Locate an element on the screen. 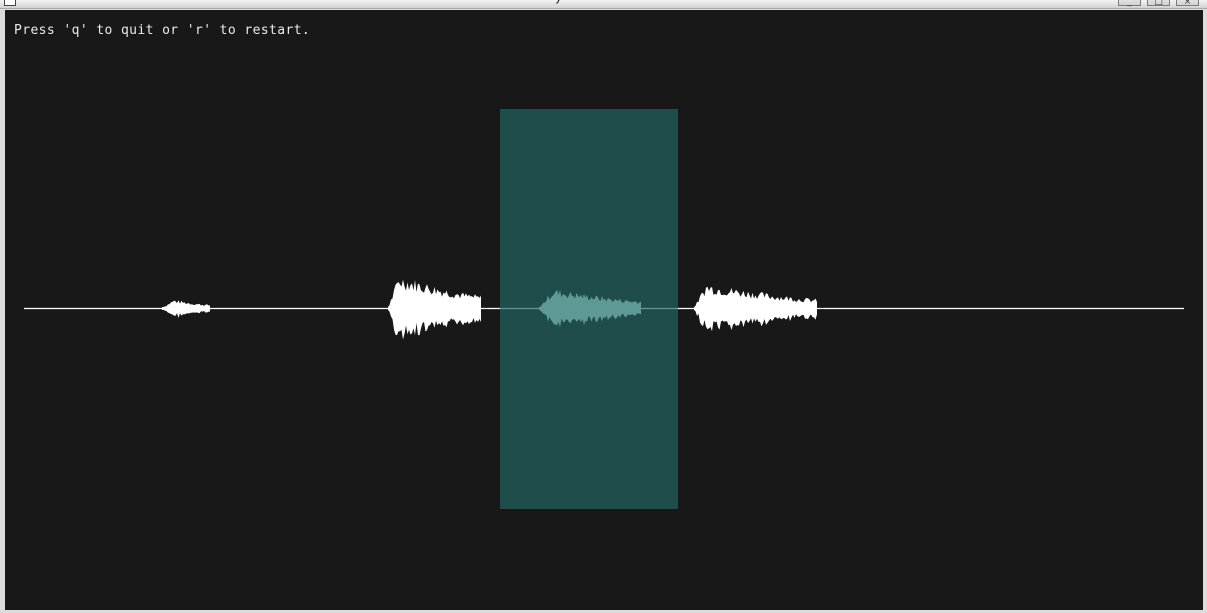  maximize-icon: □ is located at coordinates (1158, 3).